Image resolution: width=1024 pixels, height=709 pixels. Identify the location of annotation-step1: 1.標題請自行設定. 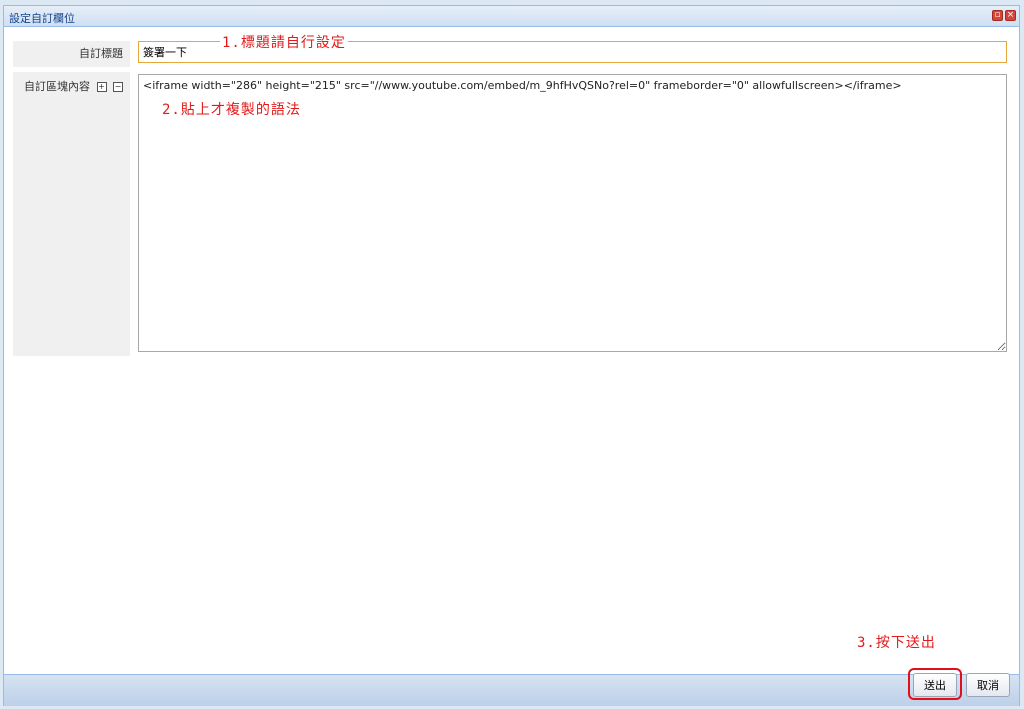
(284, 42).